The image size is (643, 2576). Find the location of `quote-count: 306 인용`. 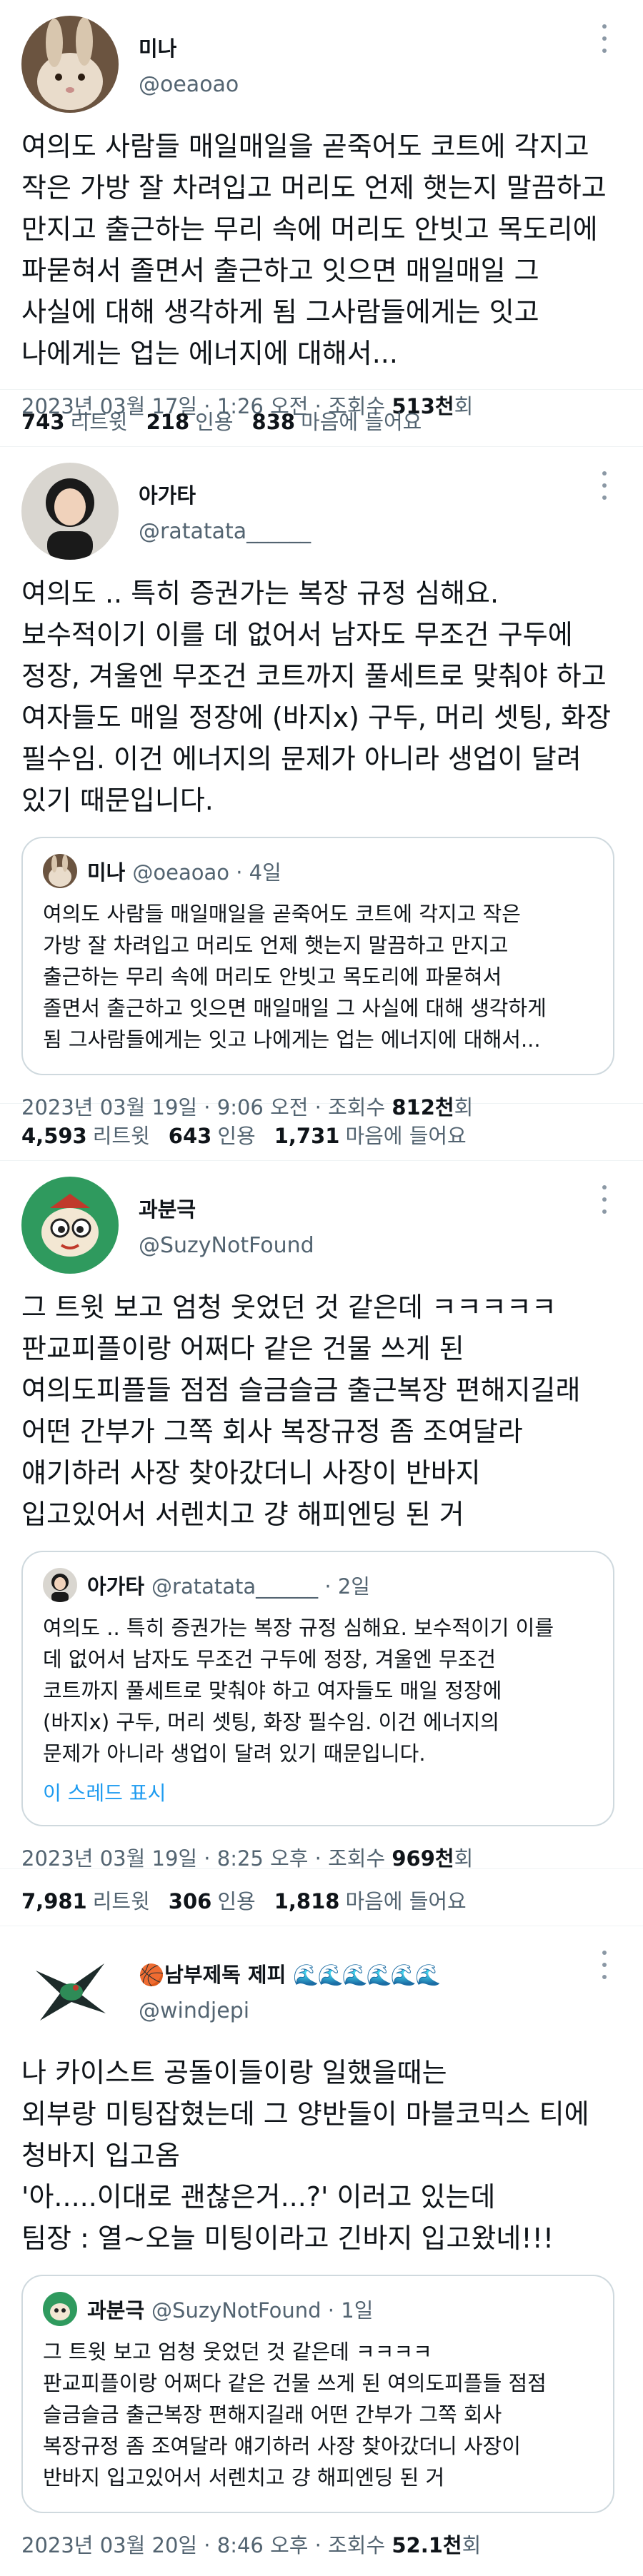

quote-count: 306 인용 is located at coordinates (212, 1900).